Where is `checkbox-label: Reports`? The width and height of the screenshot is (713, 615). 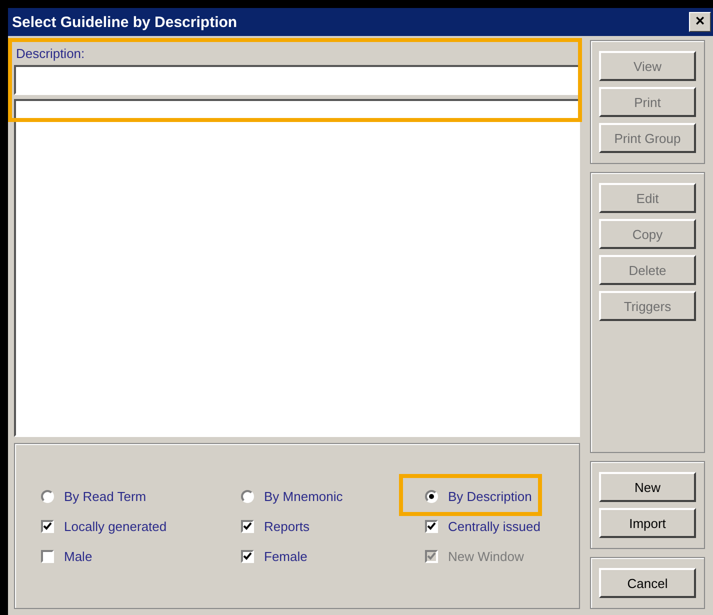 checkbox-label: Reports is located at coordinates (287, 526).